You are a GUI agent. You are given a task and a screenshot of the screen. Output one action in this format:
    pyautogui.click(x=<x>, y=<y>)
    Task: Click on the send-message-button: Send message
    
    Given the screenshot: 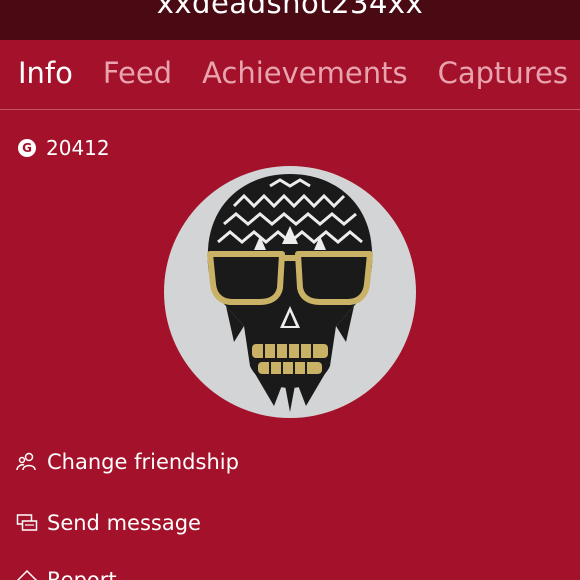 What is the action you would take?
    pyautogui.click(x=108, y=523)
    